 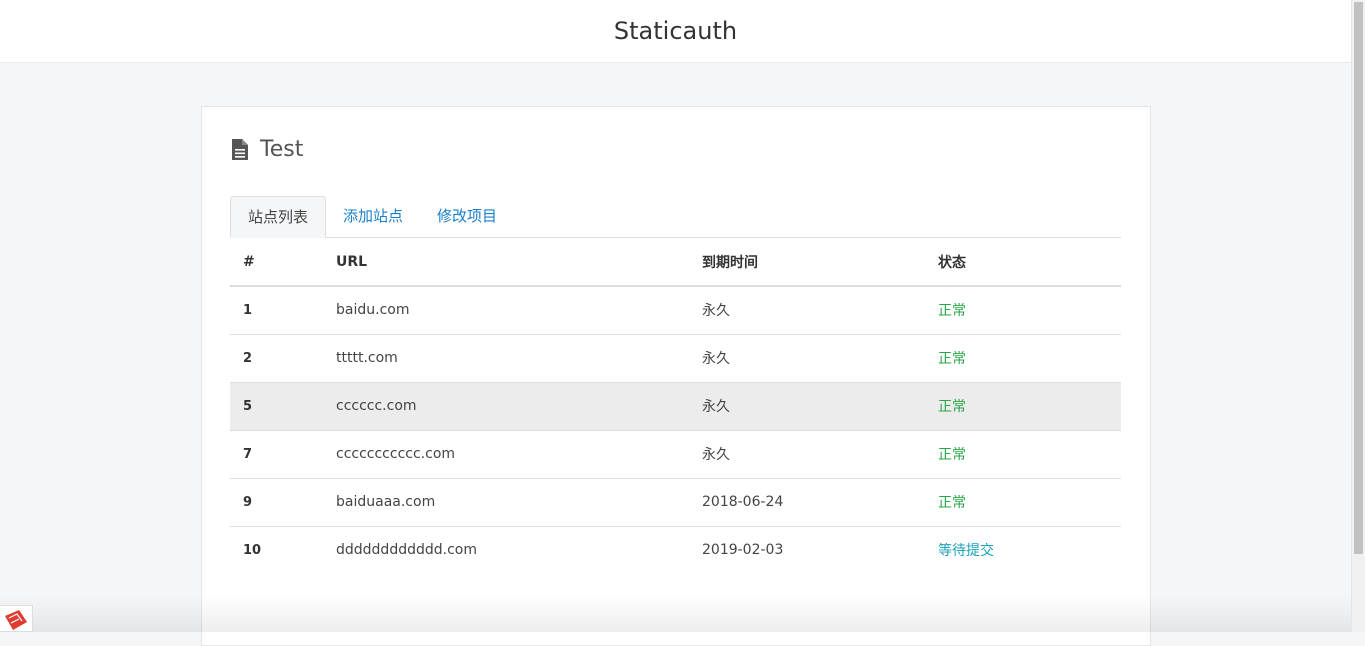 What do you see at coordinates (506, 262) in the screenshot?
I see `column-header-url: URL` at bounding box center [506, 262].